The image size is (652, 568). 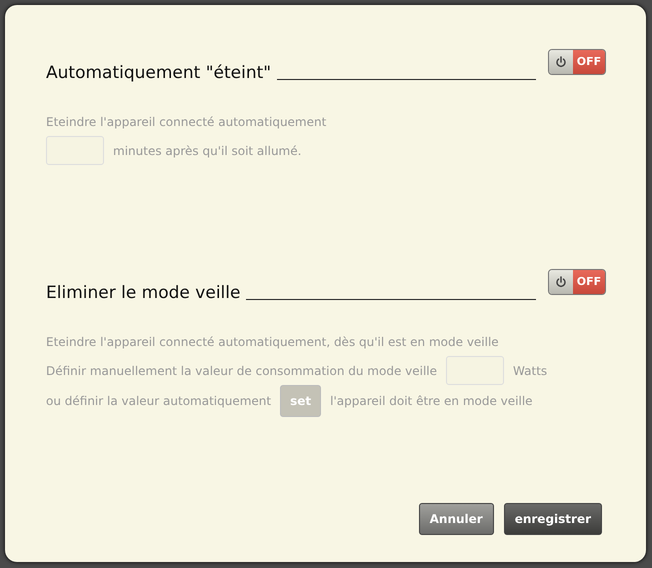 What do you see at coordinates (553, 519) in the screenshot?
I see `save-button: enregistrer` at bounding box center [553, 519].